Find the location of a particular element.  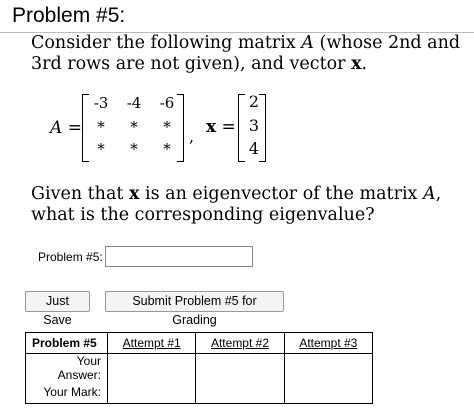

your-mark-row: Your Mark: is located at coordinates (199, 393).